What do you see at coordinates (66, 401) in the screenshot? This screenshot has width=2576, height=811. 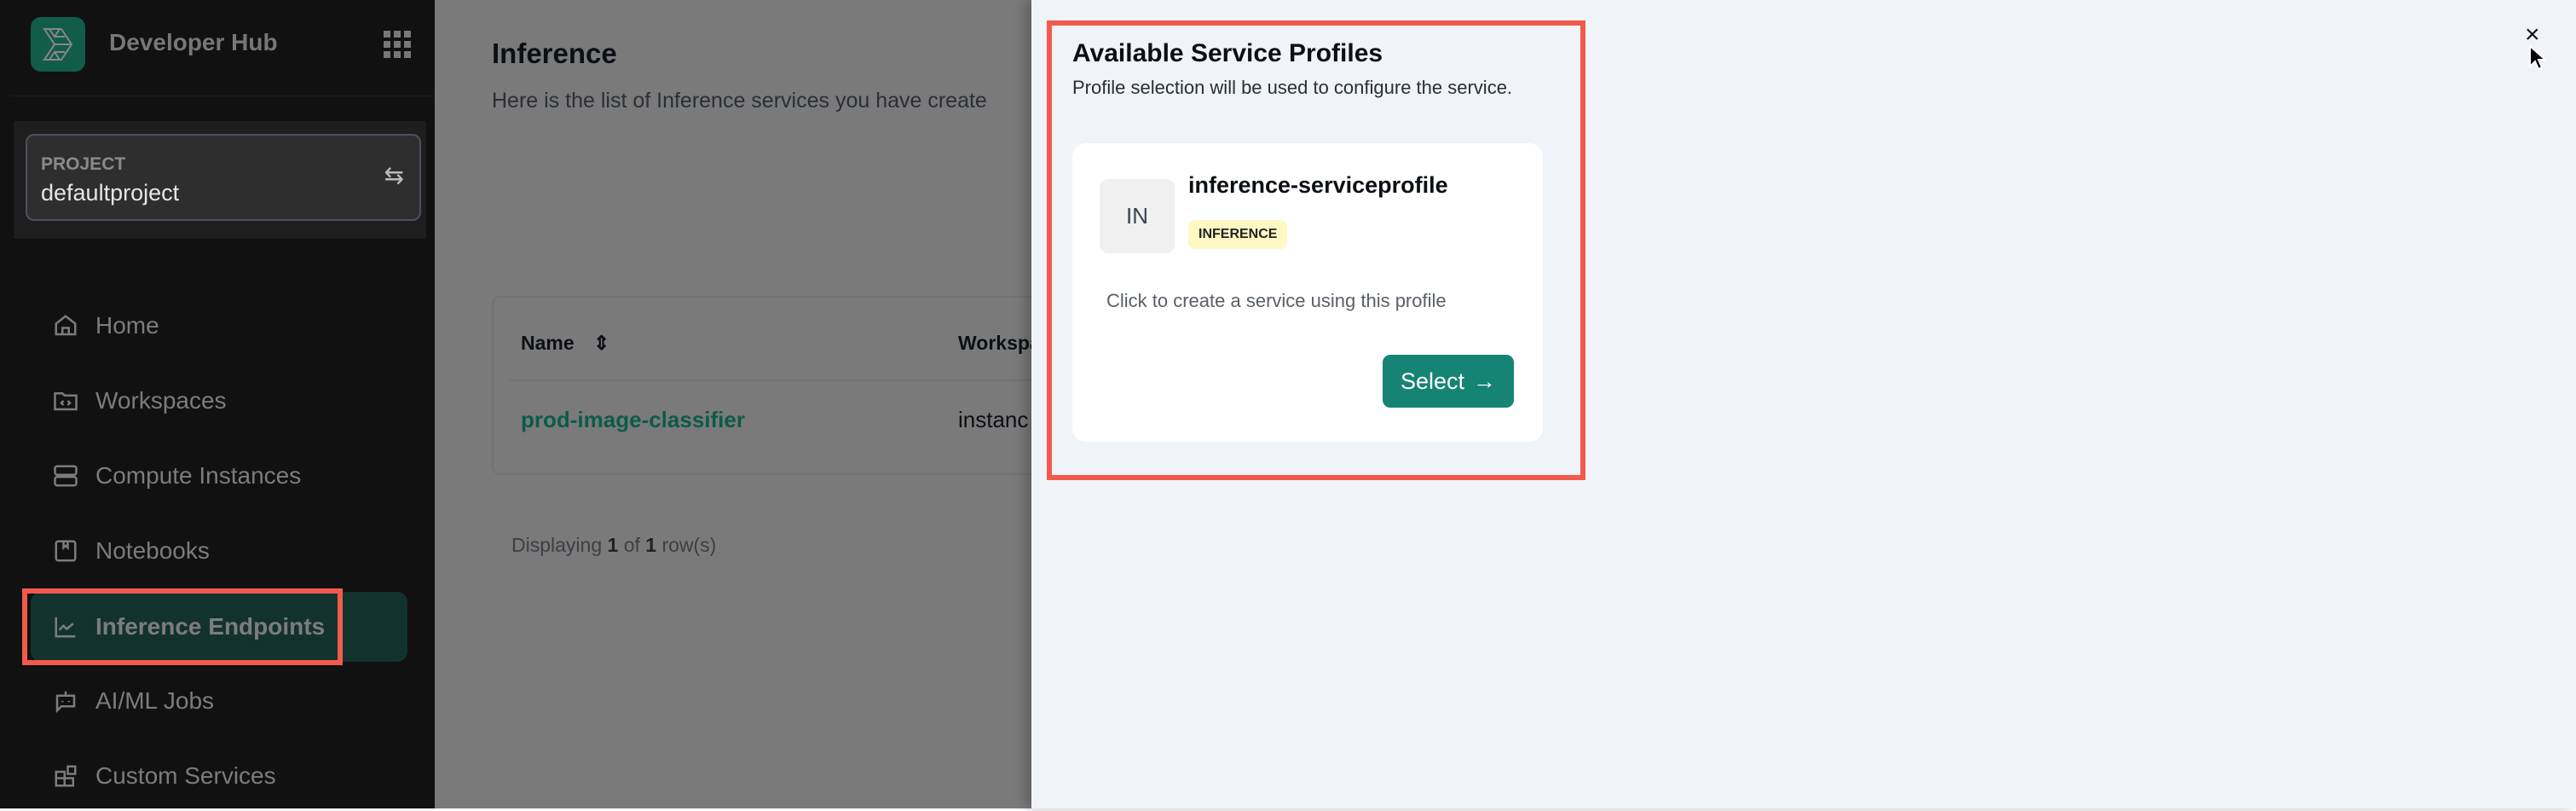 I see `folder-code-icon` at bounding box center [66, 401].